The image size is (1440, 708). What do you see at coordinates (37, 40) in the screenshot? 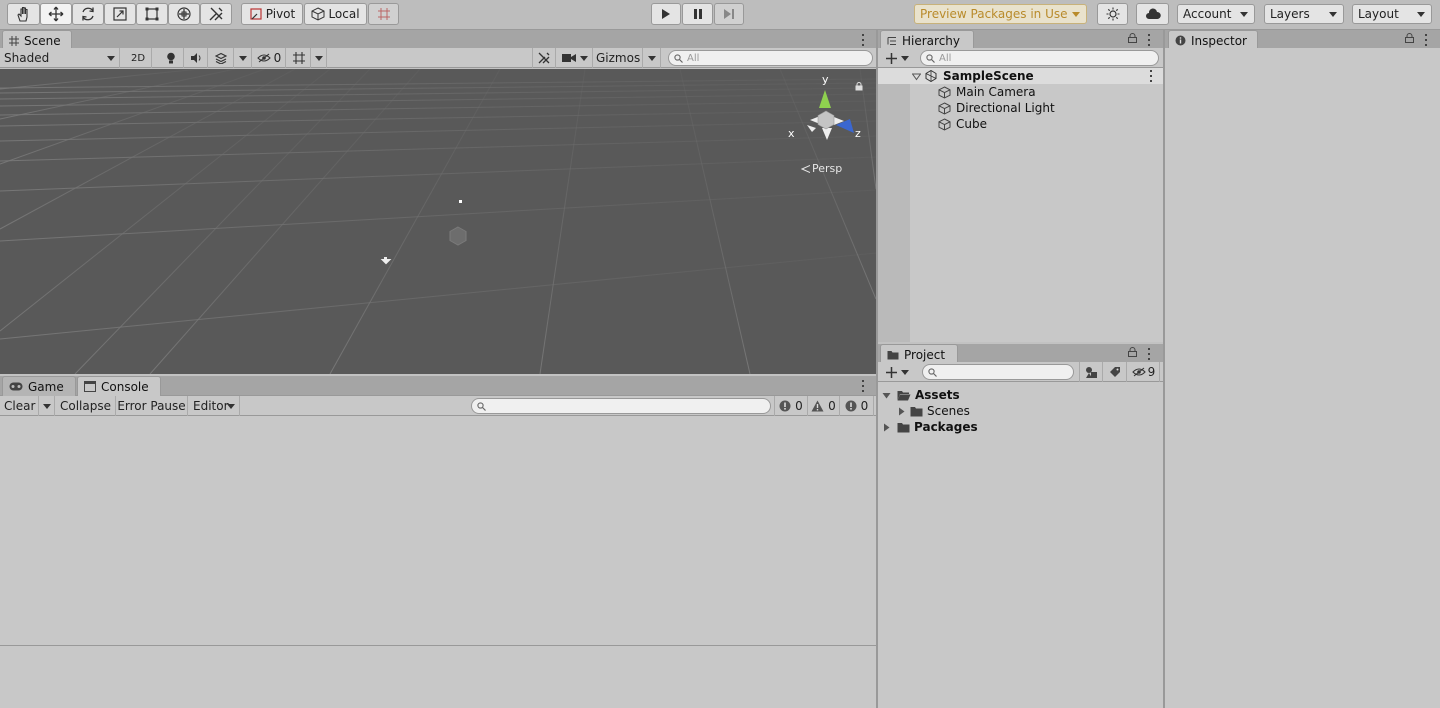
I see `tab-scene: Scene` at bounding box center [37, 40].